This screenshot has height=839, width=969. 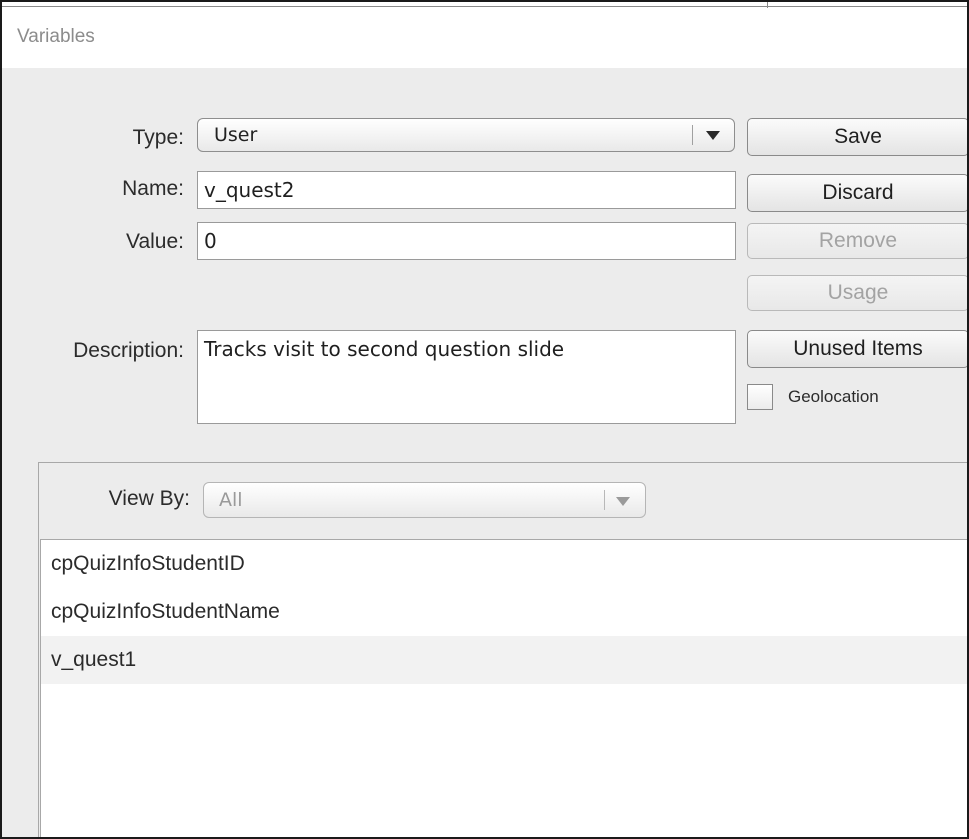 What do you see at coordinates (484, 6) in the screenshot?
I see `top-divider` at bounding box center [484, 6].